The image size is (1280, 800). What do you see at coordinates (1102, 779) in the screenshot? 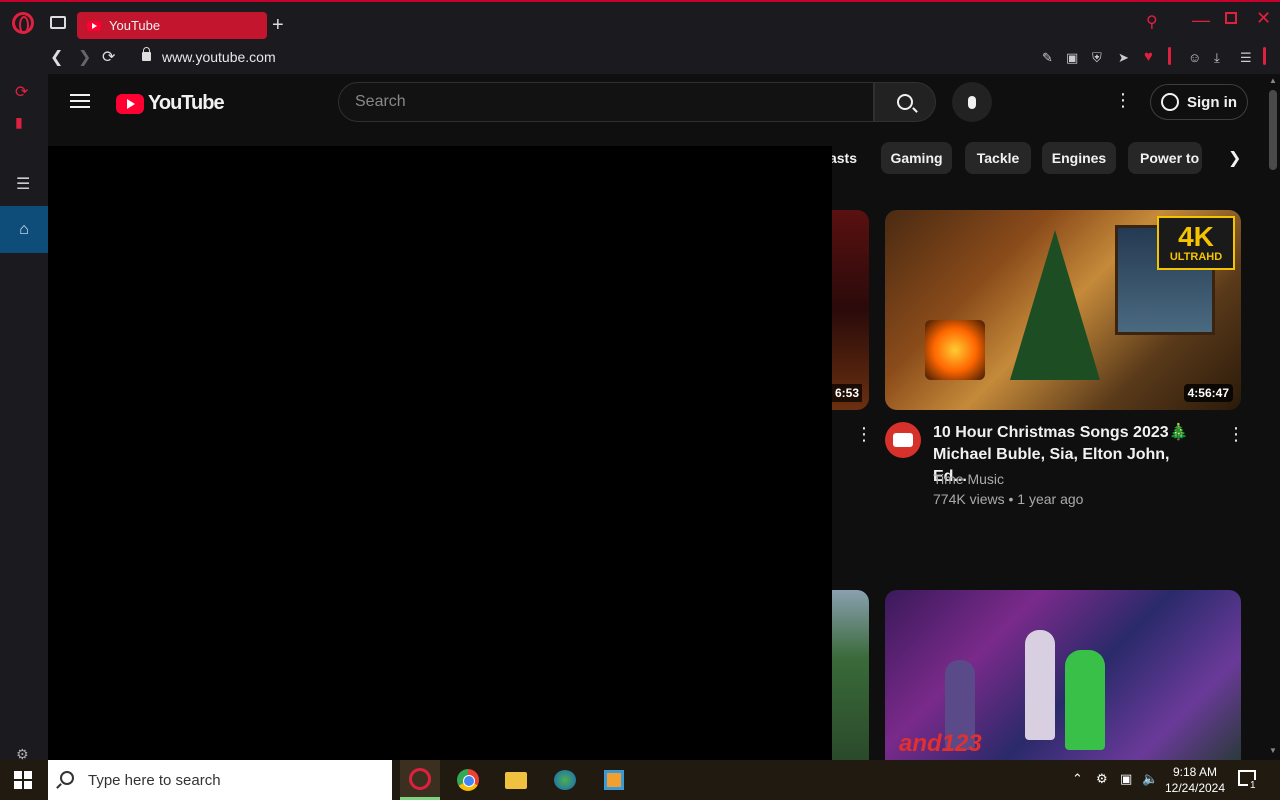
I see `tray-app-icon: ⚙` at bounding box center [1102, 779].